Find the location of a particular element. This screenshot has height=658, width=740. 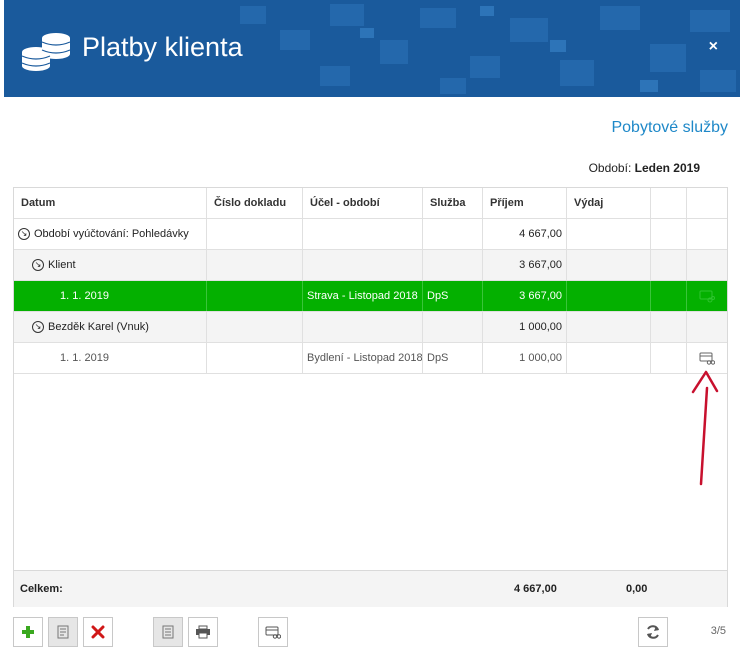

header-pattern is located at coordinates (488, 49).